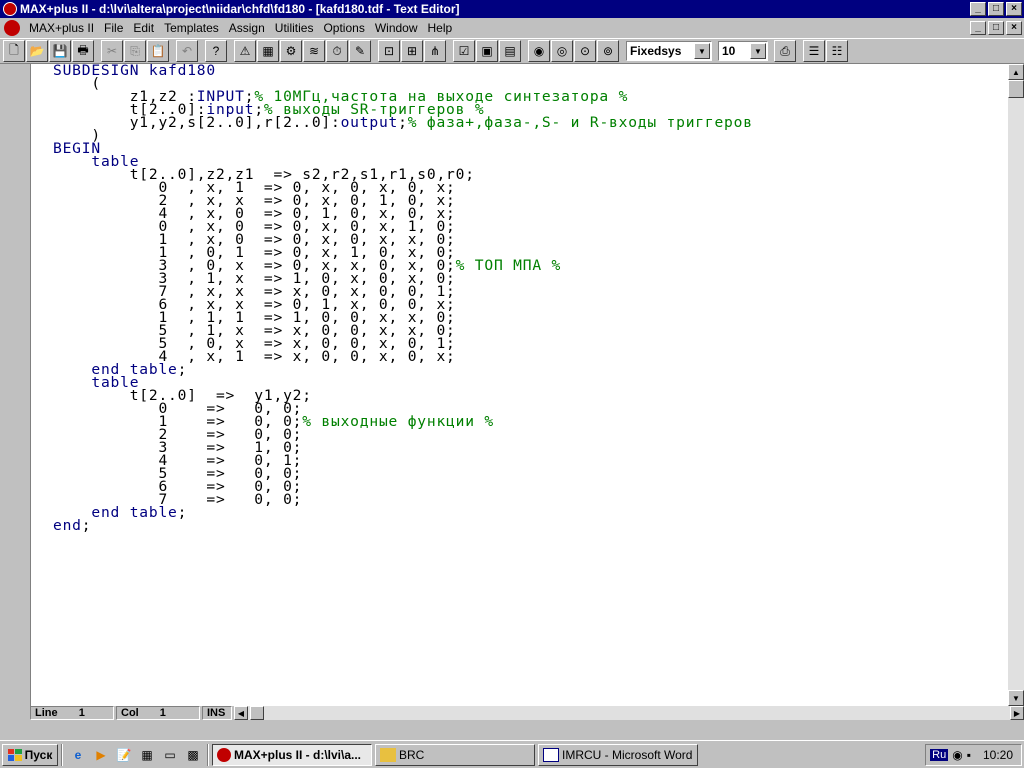 The height and width of the screenshot is (768, 1024). What do you see at coordinates (608, 51) in the screenshot?
I see `find-previous-icon: ⊚` at bounding box center [608, 51].